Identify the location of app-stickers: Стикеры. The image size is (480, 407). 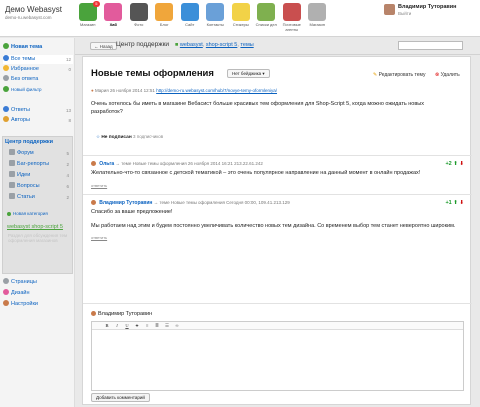
(241, 17).